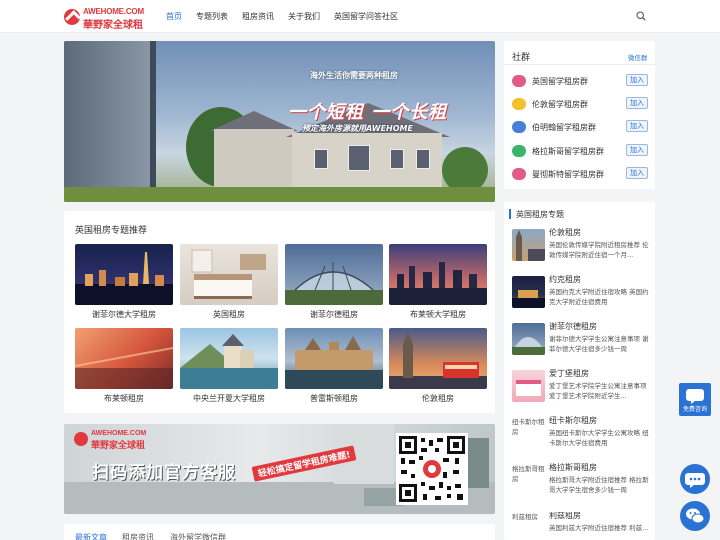 Image resolution: width=720 pixels, height=540 pixels. I want to click on group-name: 曼彻斯特留学租房群, so click(568, 174).